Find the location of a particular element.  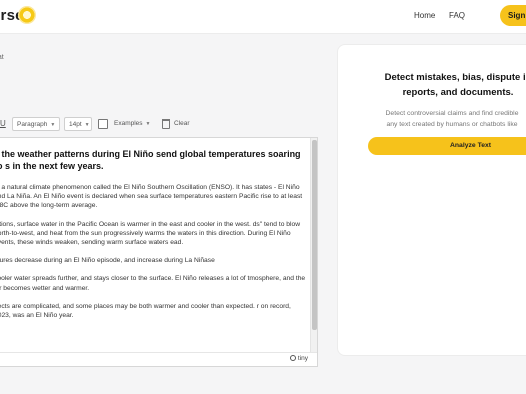

editor-toolbar: U Paragraph ▼ 14pt ▼ Examples ▼ Clear is located at coordinates (162, 125).